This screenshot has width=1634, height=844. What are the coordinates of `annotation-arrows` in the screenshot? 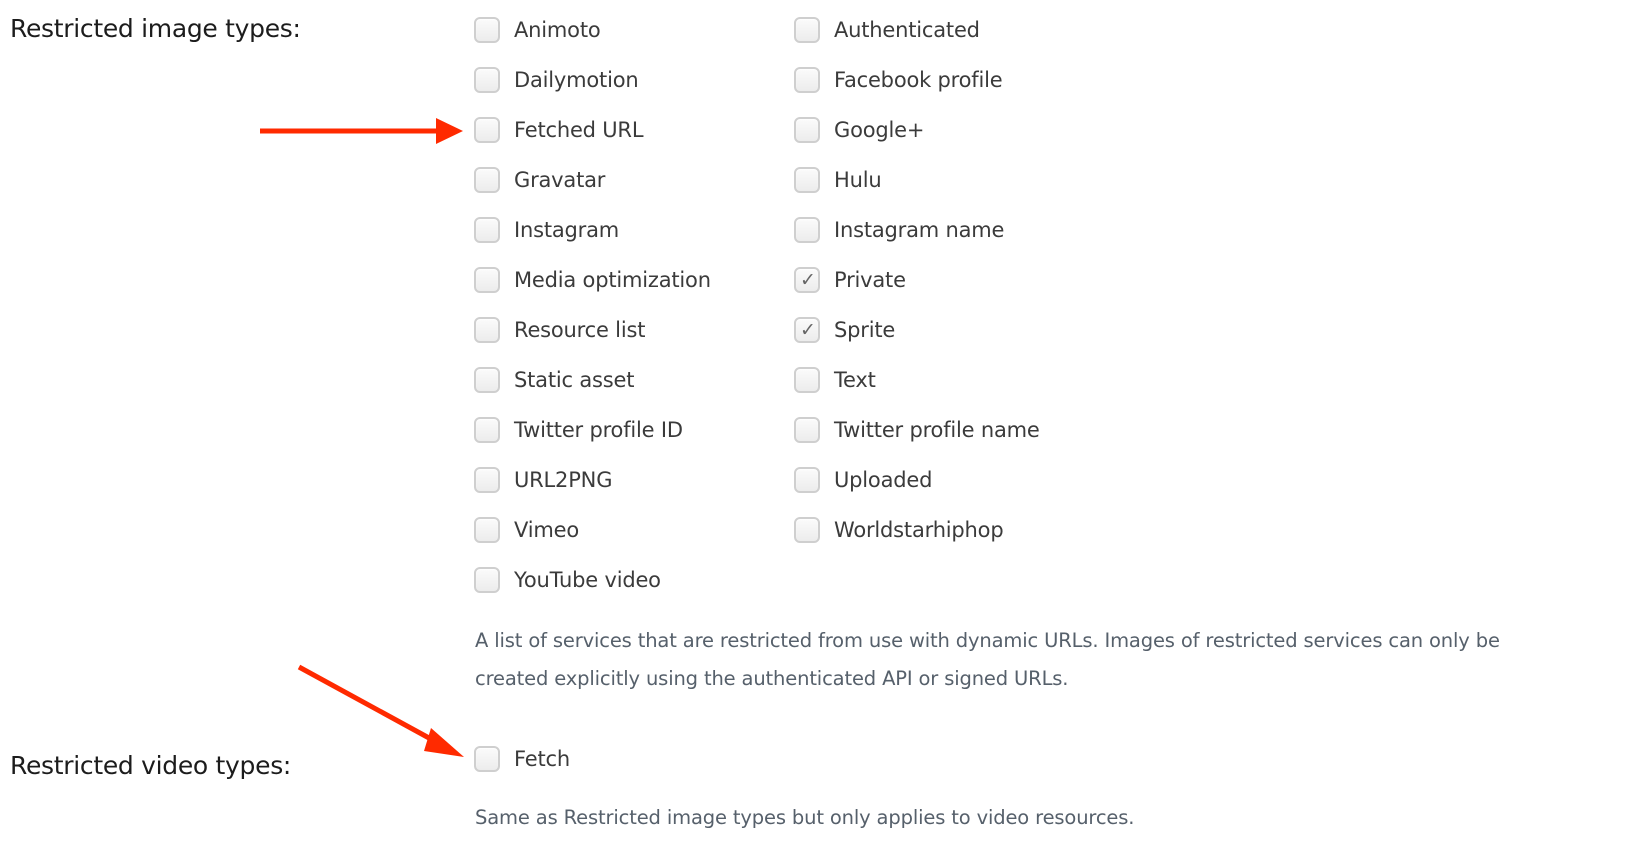 It's located at (362, 437).